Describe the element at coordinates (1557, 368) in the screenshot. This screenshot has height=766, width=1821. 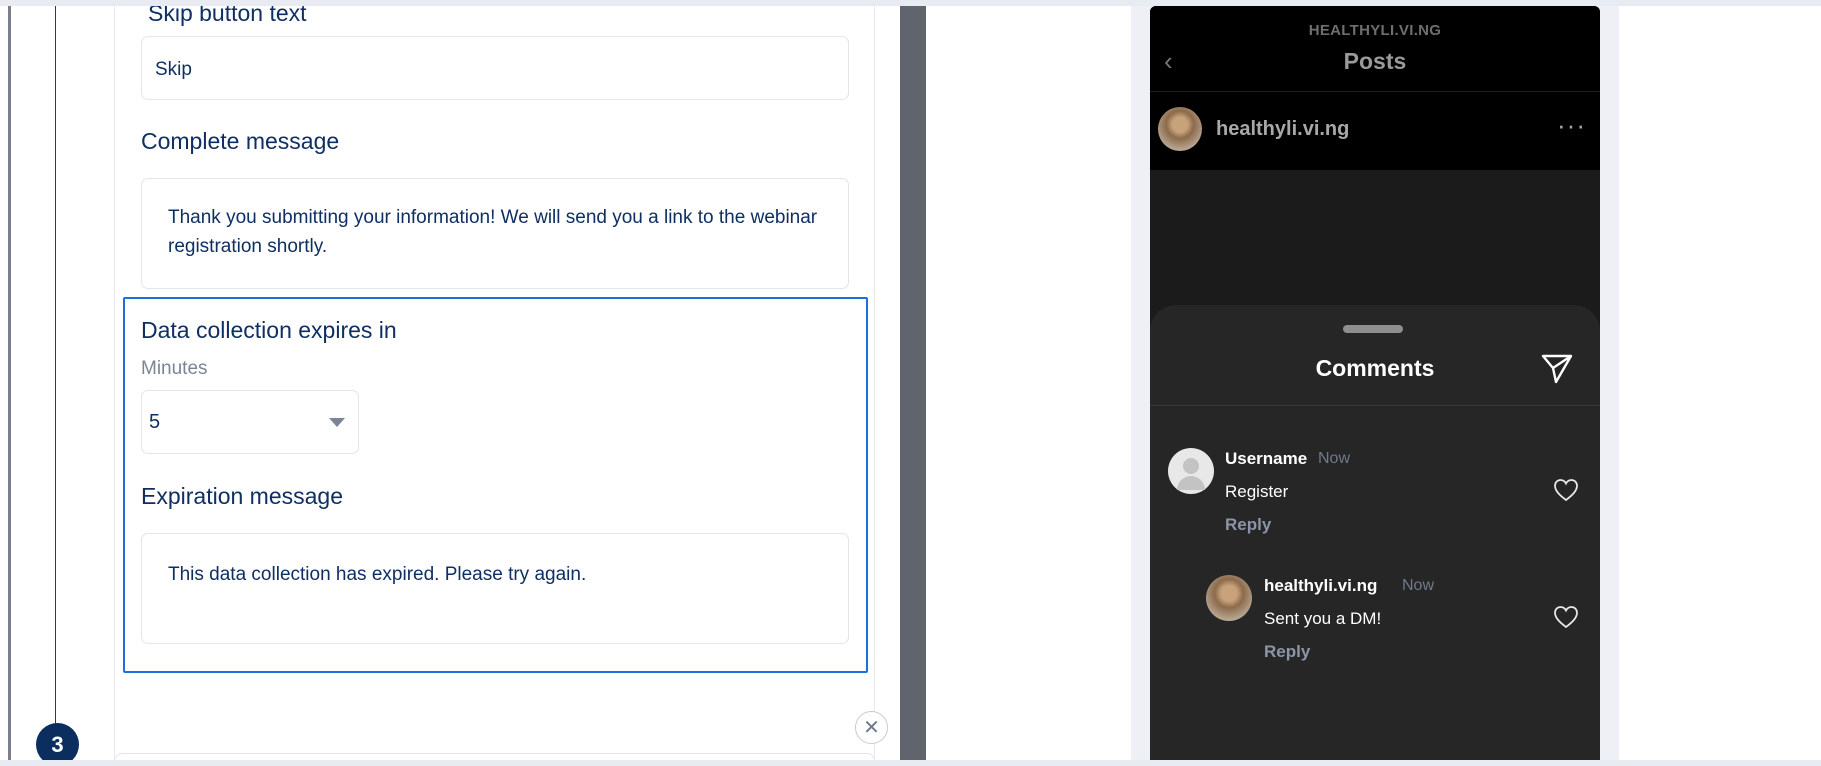
I see `send-icon` at that location.